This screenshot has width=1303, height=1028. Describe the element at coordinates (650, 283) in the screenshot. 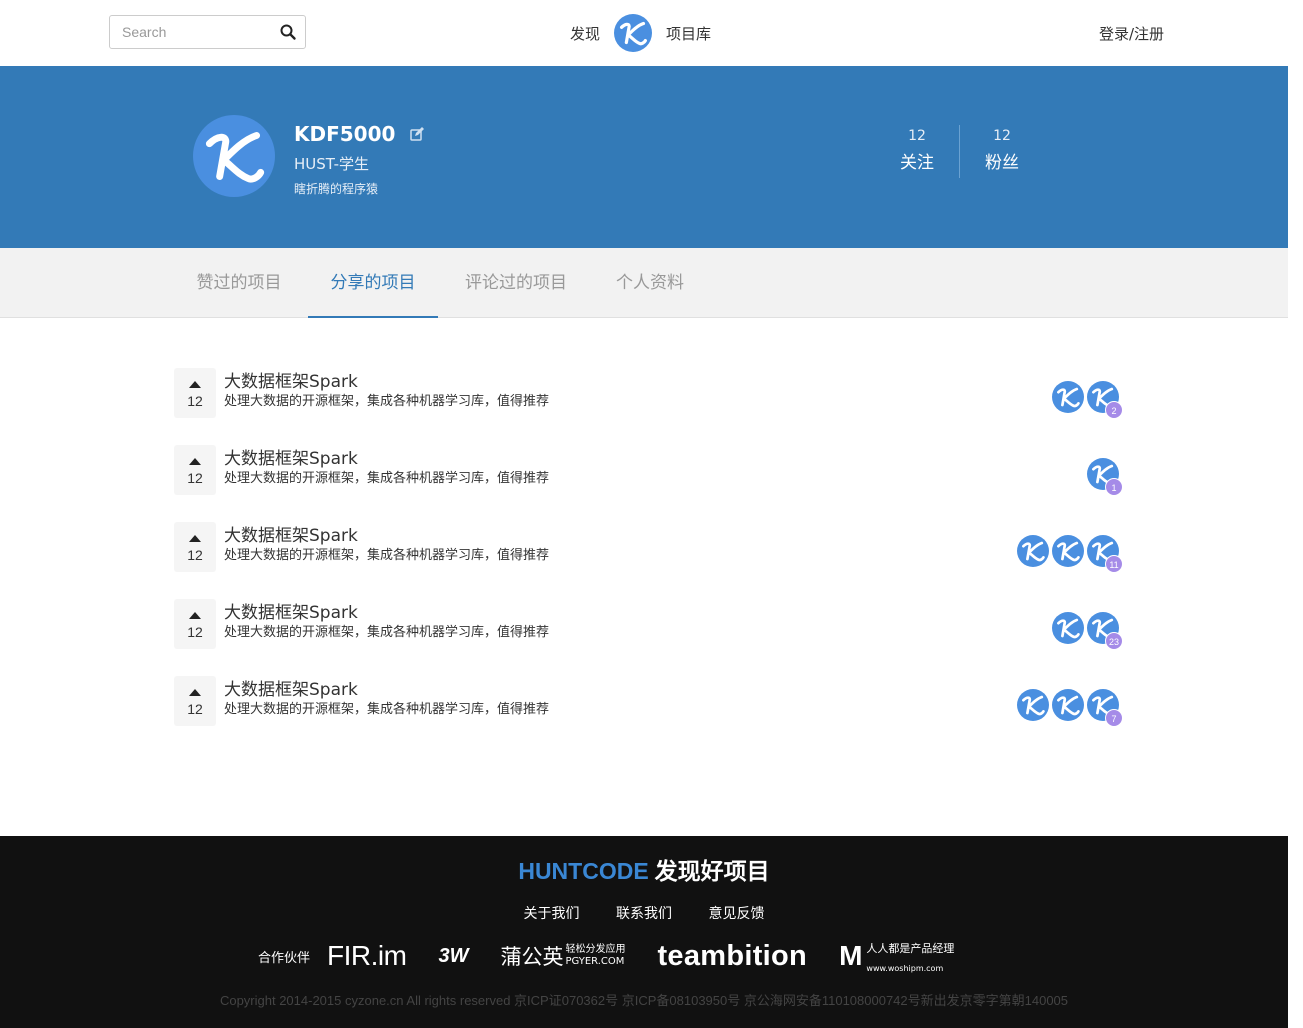

I see `tab-profile-info: 个人资料` at that location.